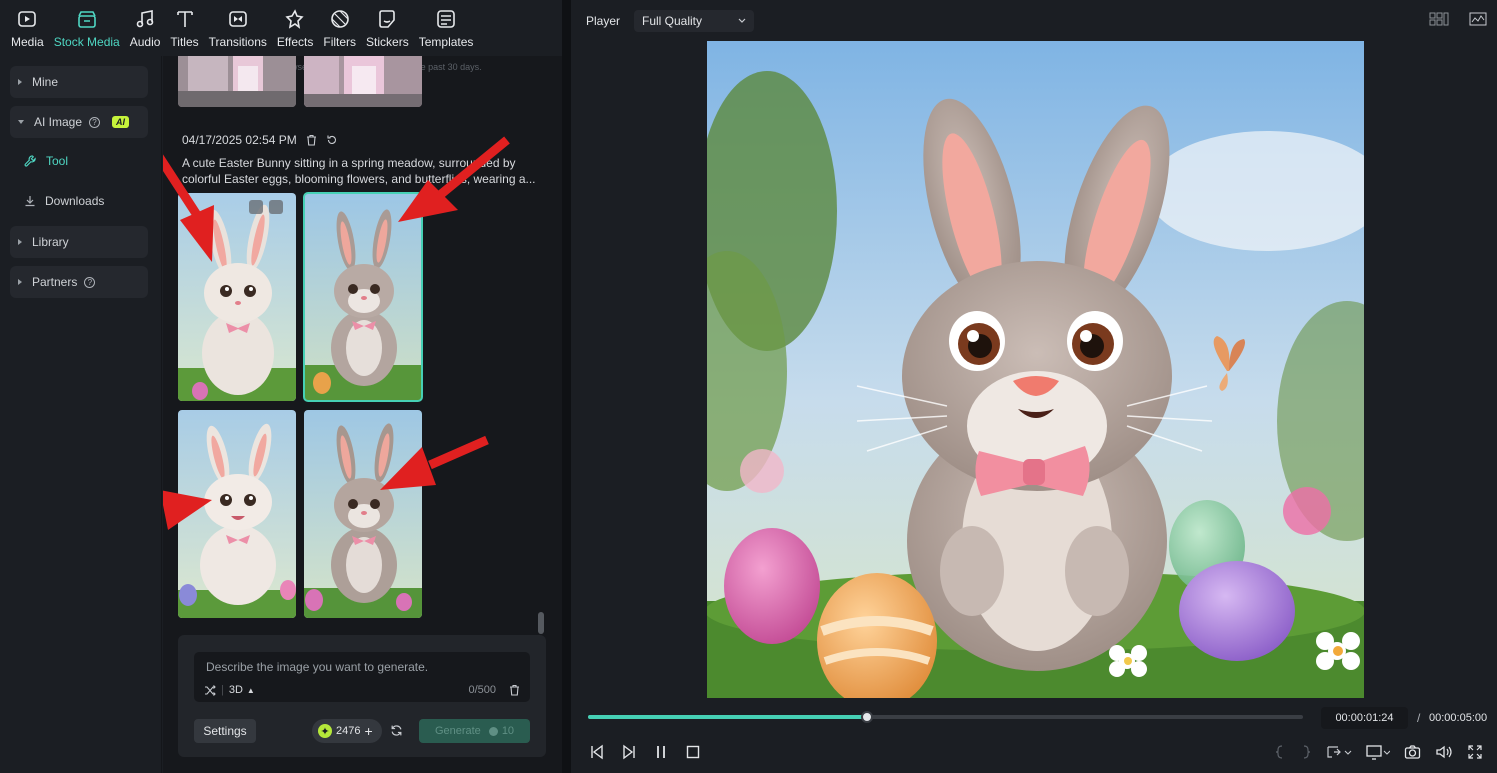 The image size is (1497, 773). I want to click on transitions-icon, so click(237, 19).